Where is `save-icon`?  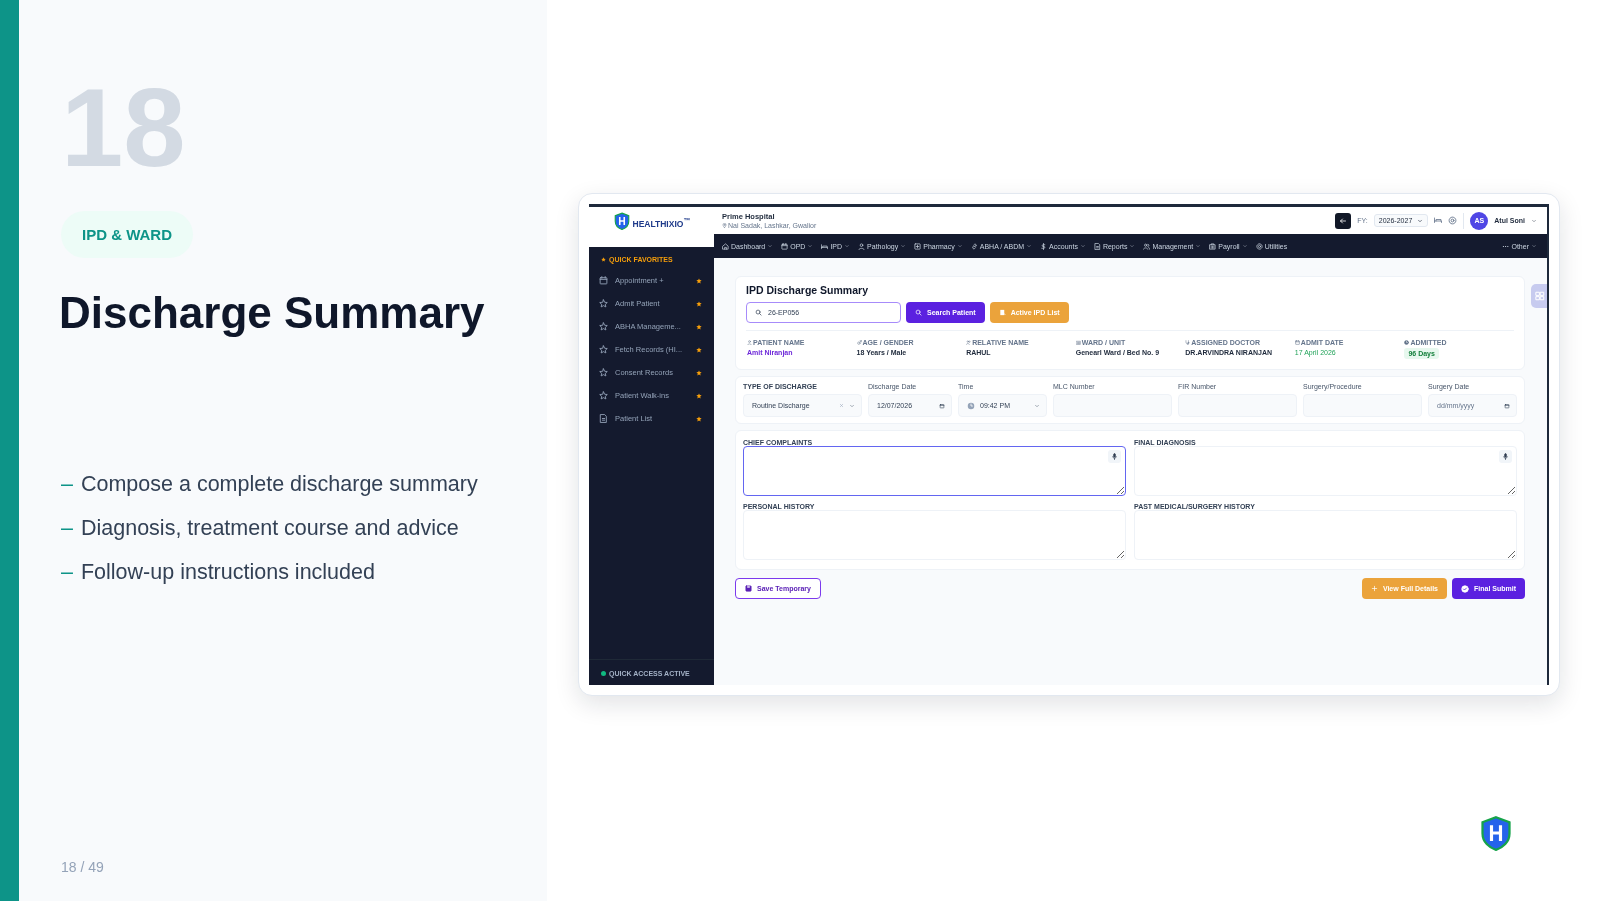 save-icon is located at coordinates (748, 588).